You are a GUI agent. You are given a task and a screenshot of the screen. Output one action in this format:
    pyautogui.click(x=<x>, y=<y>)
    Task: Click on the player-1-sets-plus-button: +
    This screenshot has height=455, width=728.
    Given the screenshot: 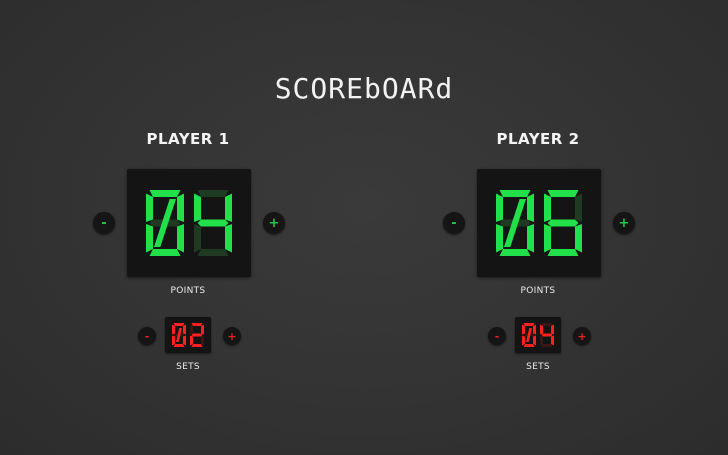 What is the action you would take?
    pyautogui.click(x=232, y=336)
    